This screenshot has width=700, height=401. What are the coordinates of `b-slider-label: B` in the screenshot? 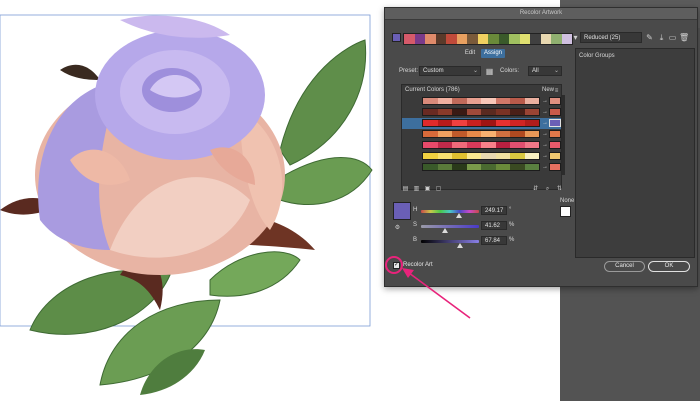 It's located at (415, 240).